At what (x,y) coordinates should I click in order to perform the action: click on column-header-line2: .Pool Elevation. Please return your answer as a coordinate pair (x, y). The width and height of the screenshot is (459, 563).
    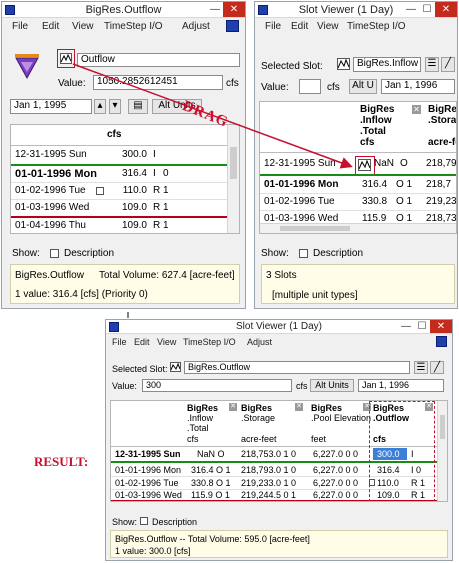
    Looking at the image, I should click on (341, 418).